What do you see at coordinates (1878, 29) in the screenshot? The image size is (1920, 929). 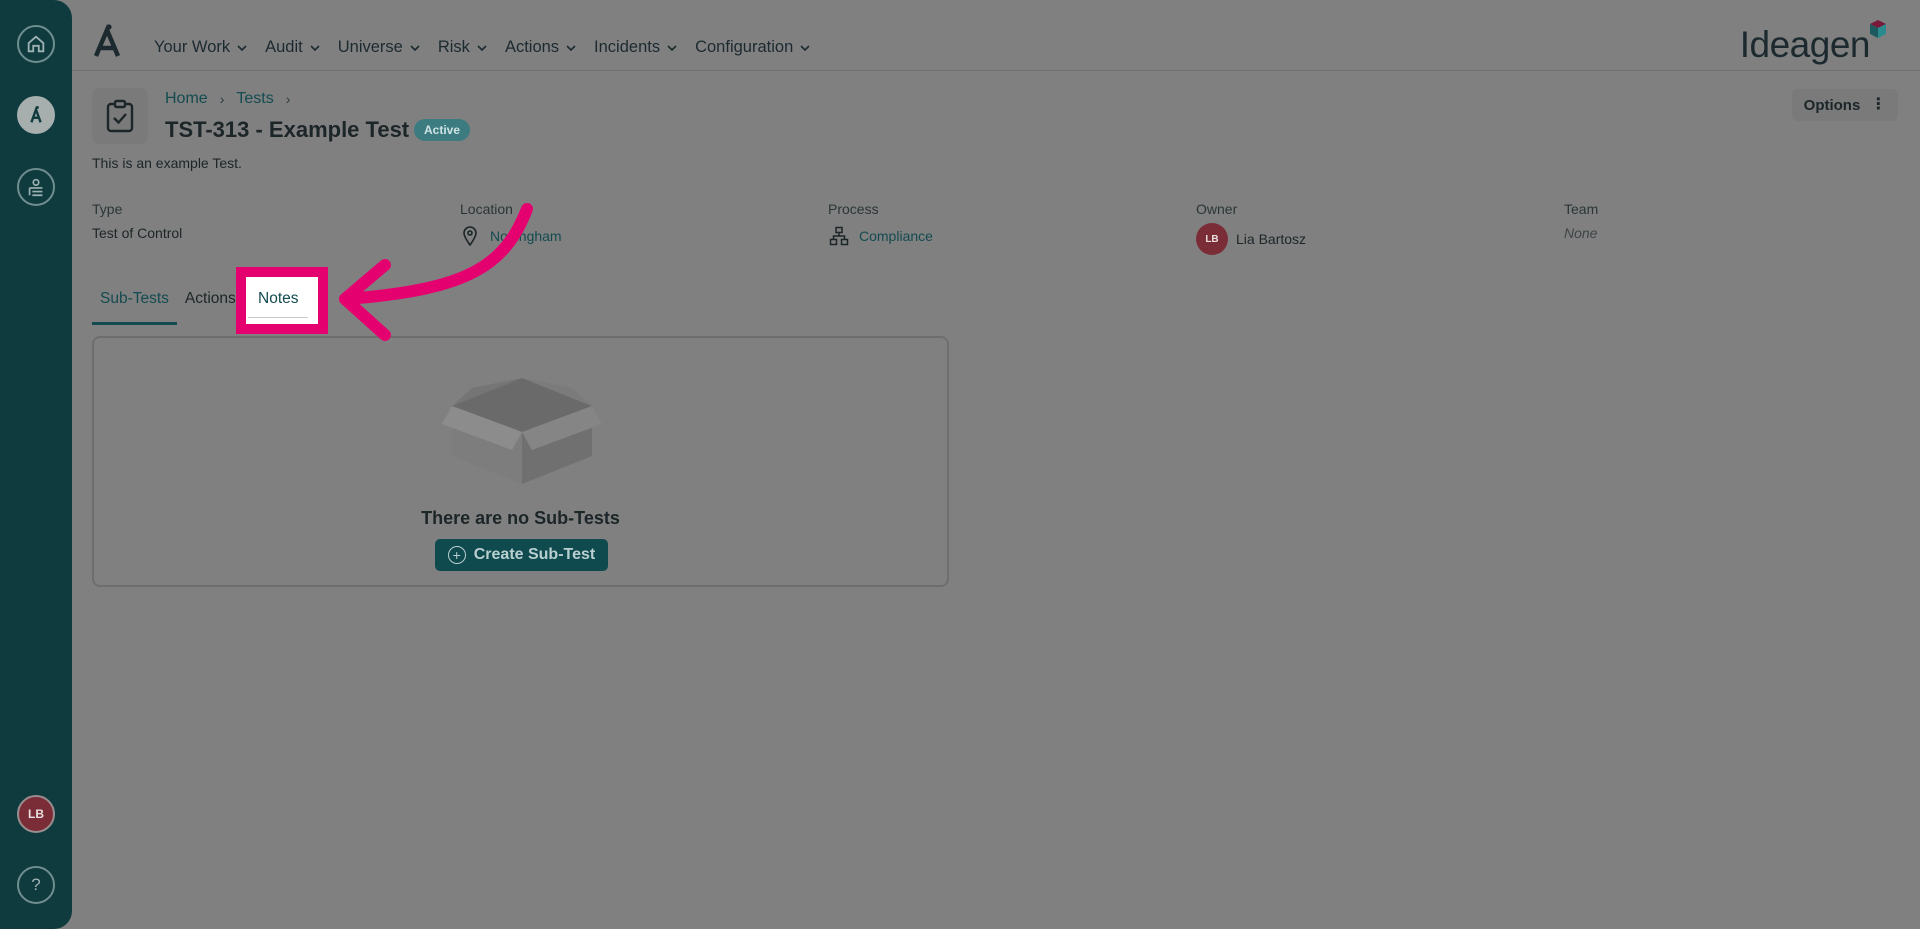 I see `brand-cube-icon` at bounding box center [1878, 29].